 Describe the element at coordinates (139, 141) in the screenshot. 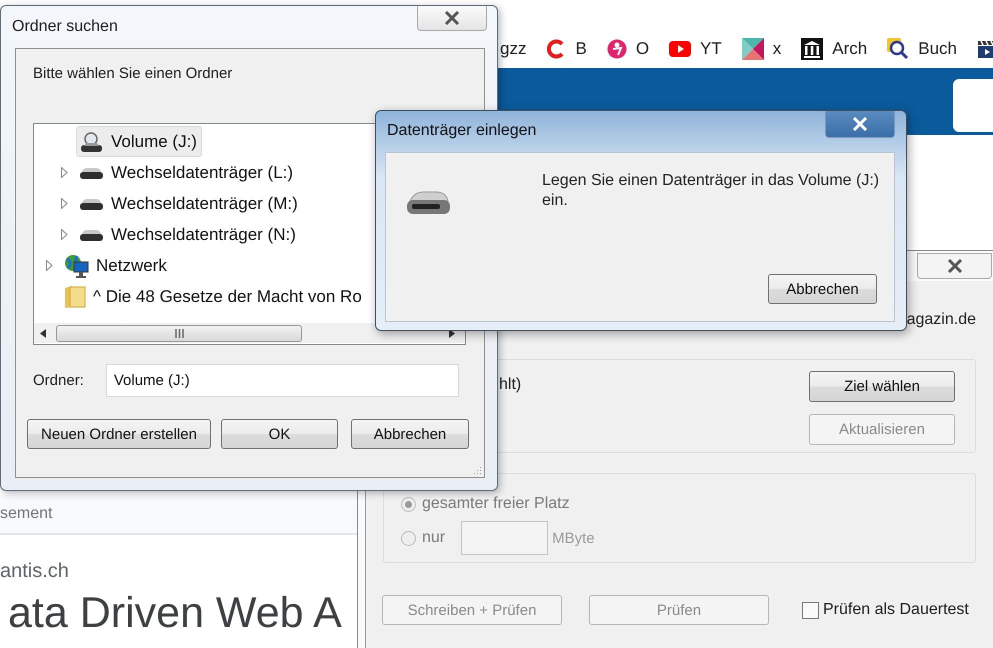

I see `tree-item: Volume (J:)` at that location.